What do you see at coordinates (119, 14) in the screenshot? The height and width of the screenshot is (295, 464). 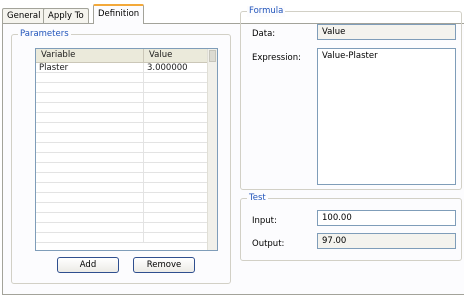 I see `tab-definition: Definition` at bounding box center [119, 14].